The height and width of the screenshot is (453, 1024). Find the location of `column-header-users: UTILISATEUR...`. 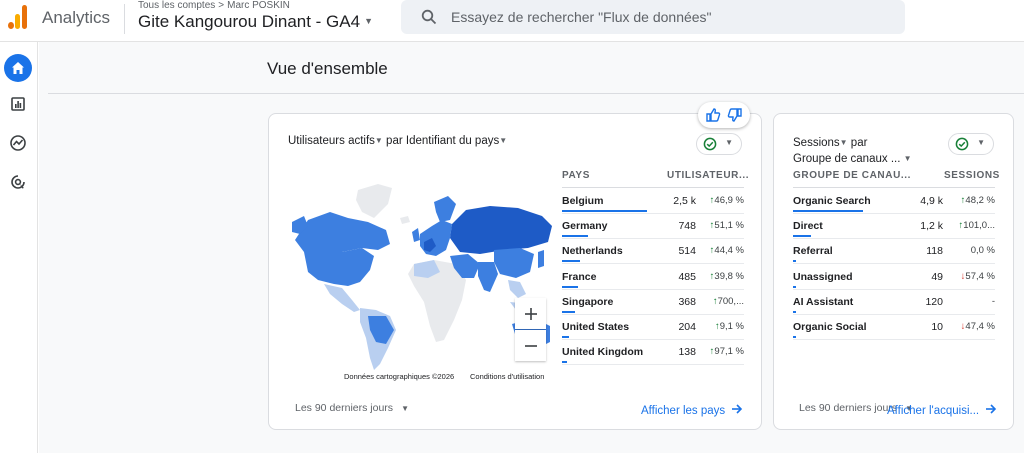

column-header-users: UTILISATEUR... is located at coordinates (708, 175).